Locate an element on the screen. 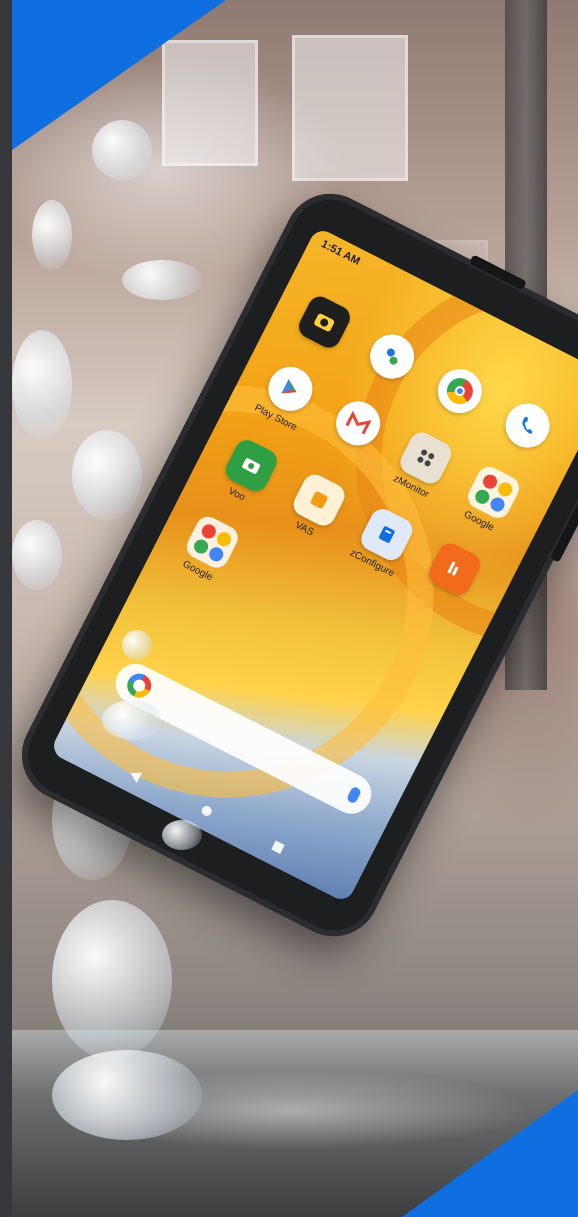  home-icon is located at coordinates (206, 811).